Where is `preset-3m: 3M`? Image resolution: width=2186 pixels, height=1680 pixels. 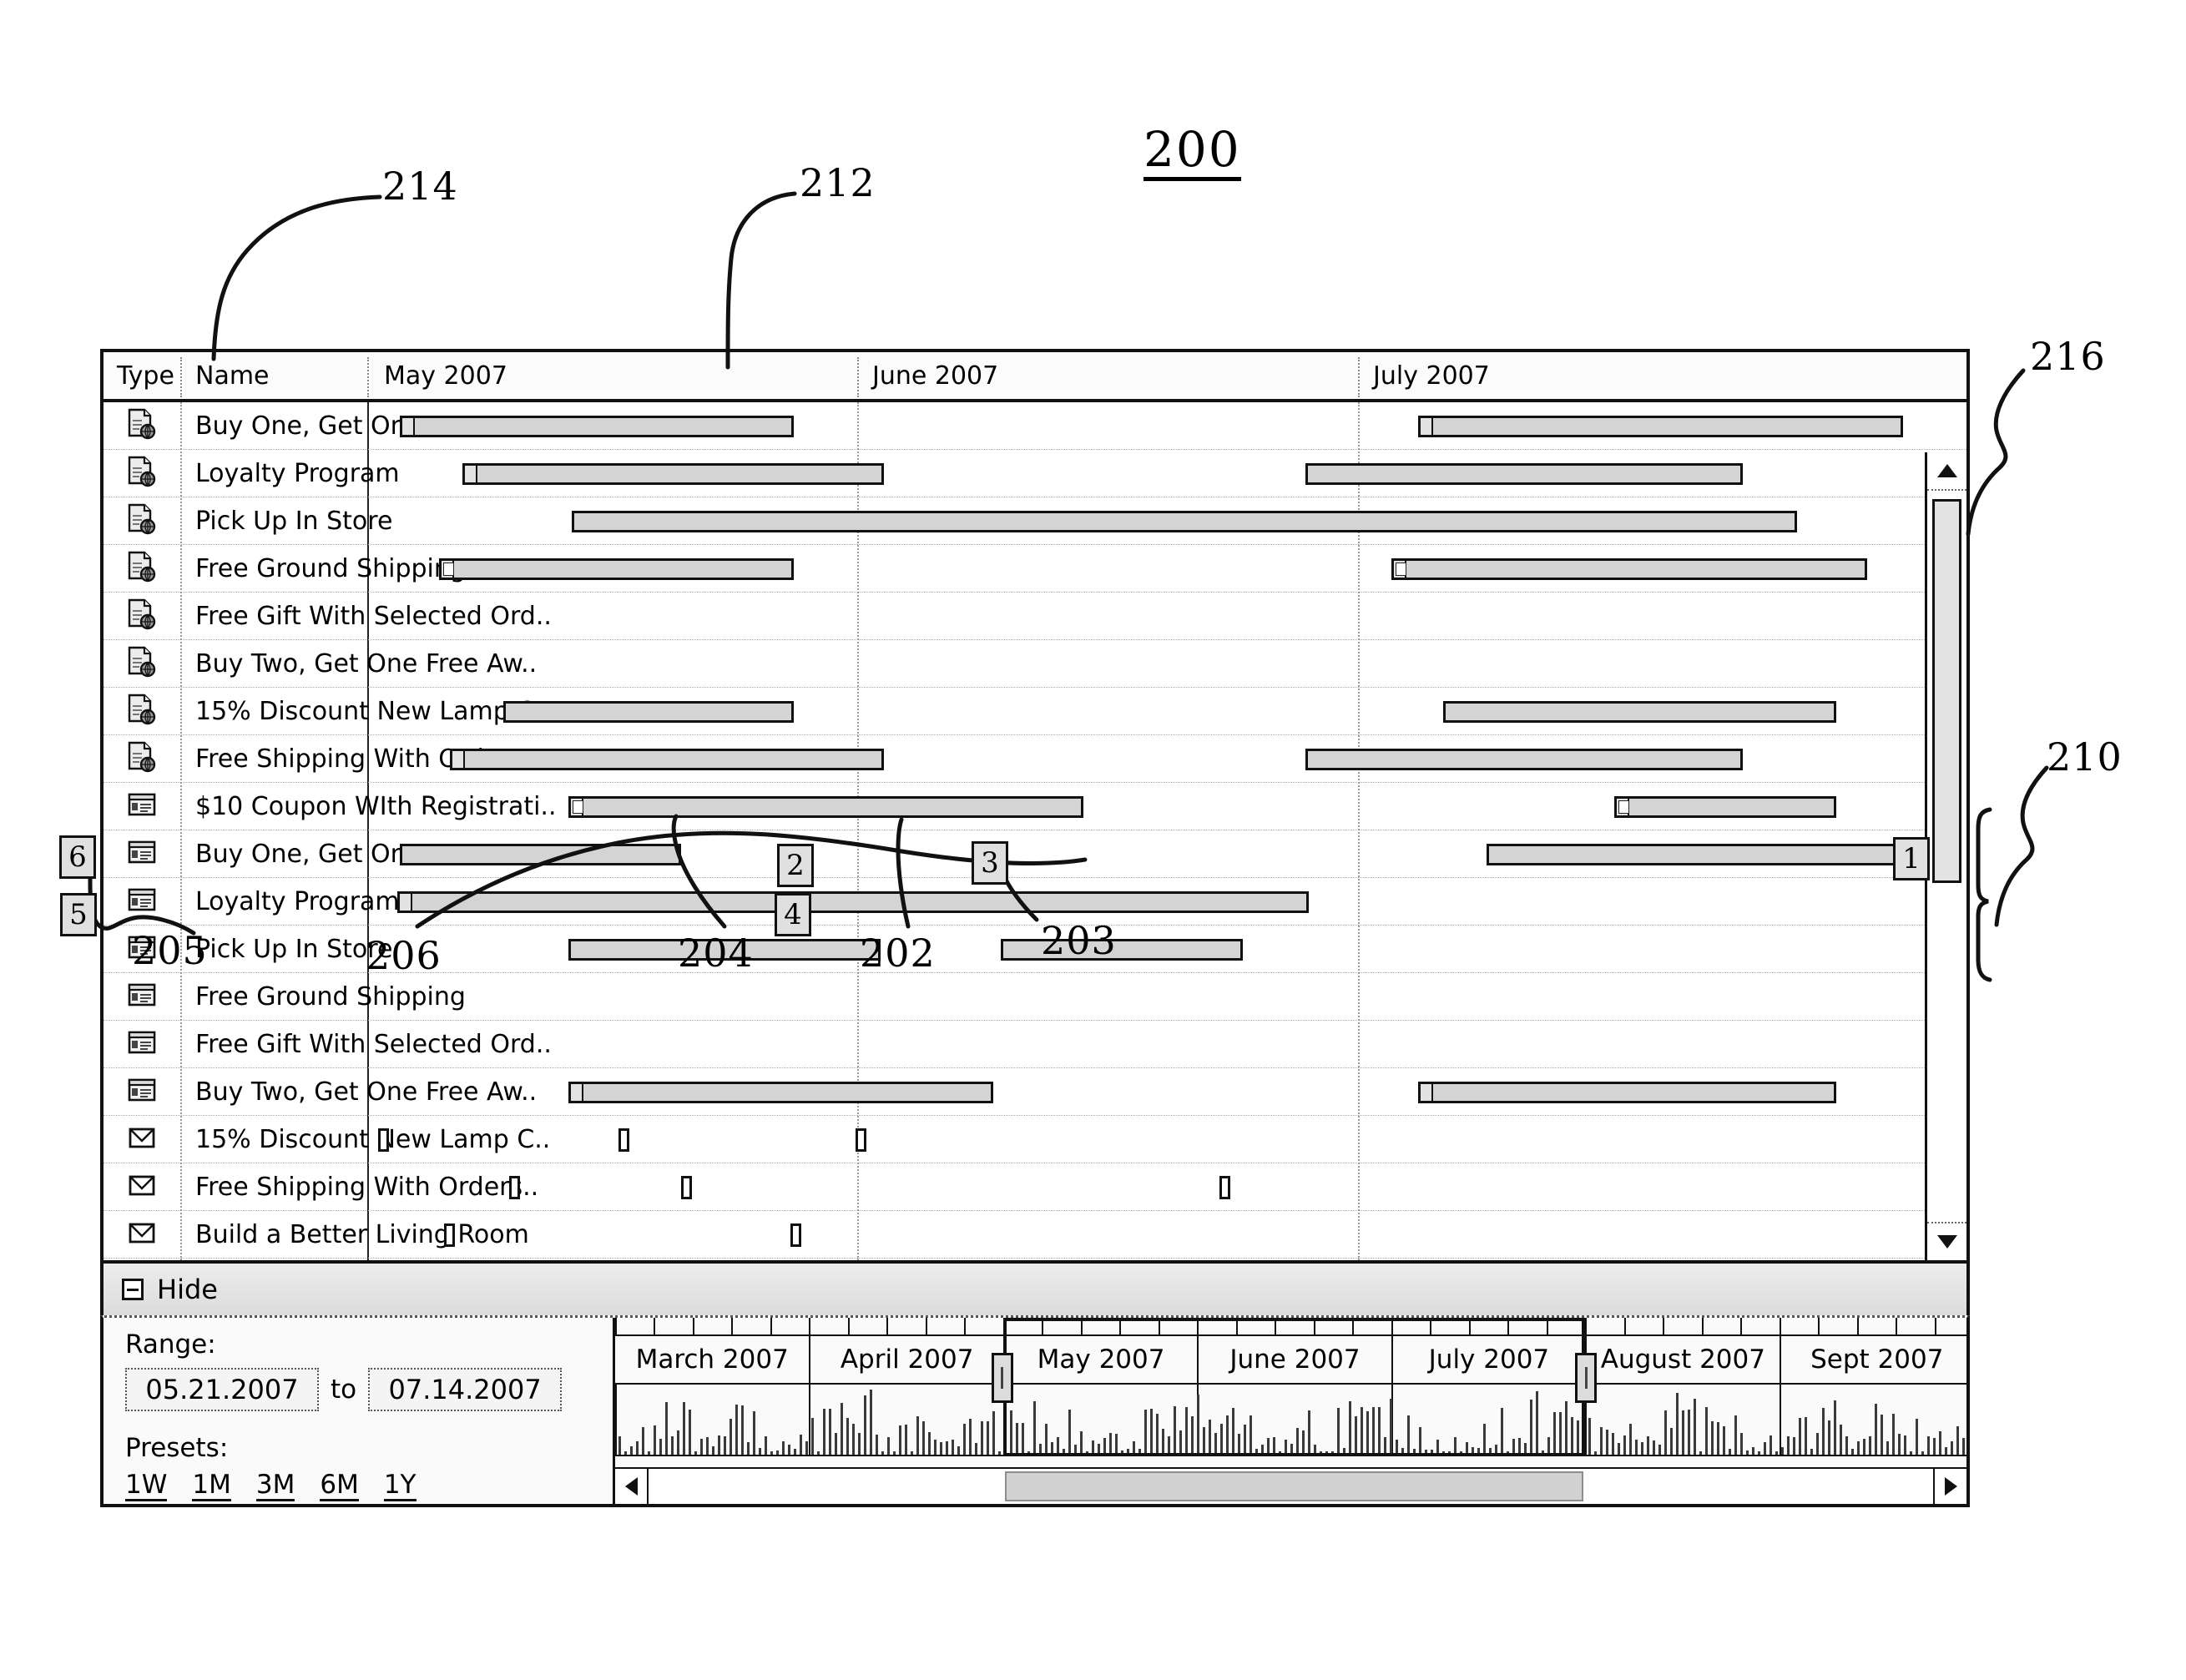 preset-3m: 3M is located at coordinates (275, 1486).